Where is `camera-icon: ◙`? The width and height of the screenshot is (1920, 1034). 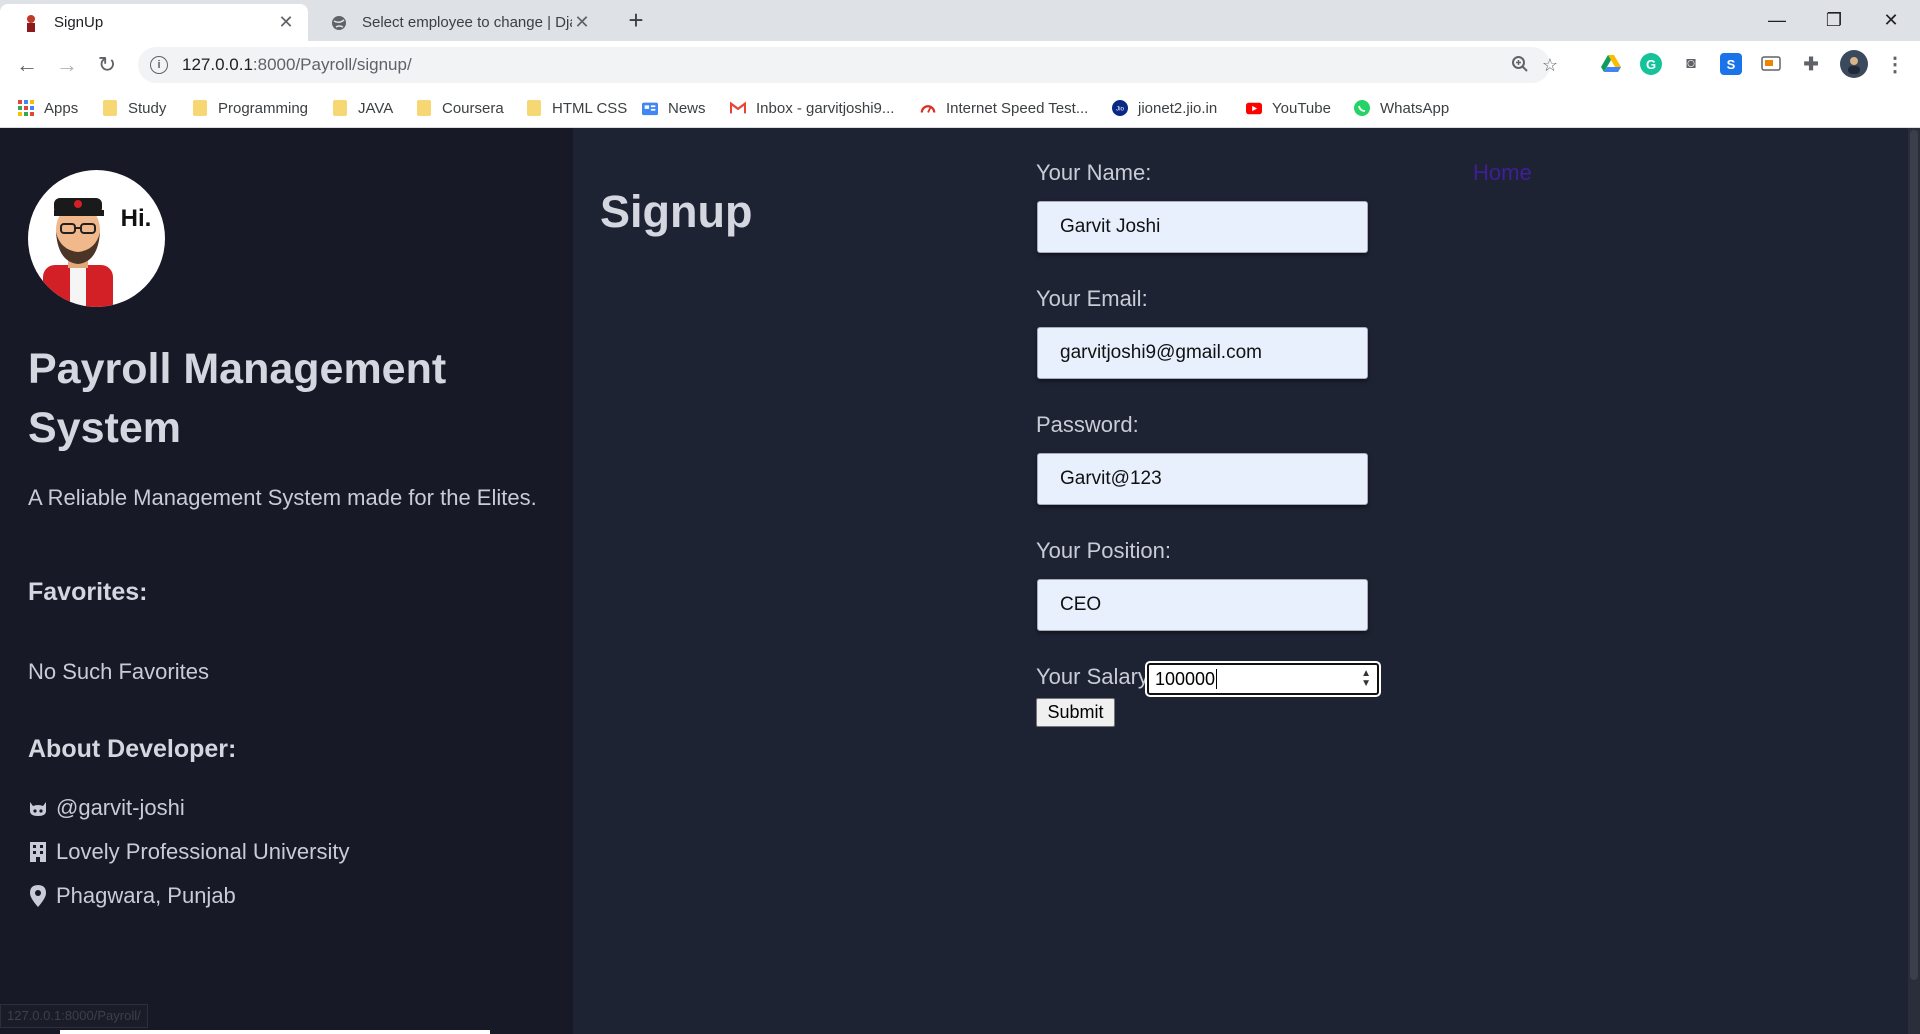 camera-icon: ◙ is located at coordinates (1691, 64).